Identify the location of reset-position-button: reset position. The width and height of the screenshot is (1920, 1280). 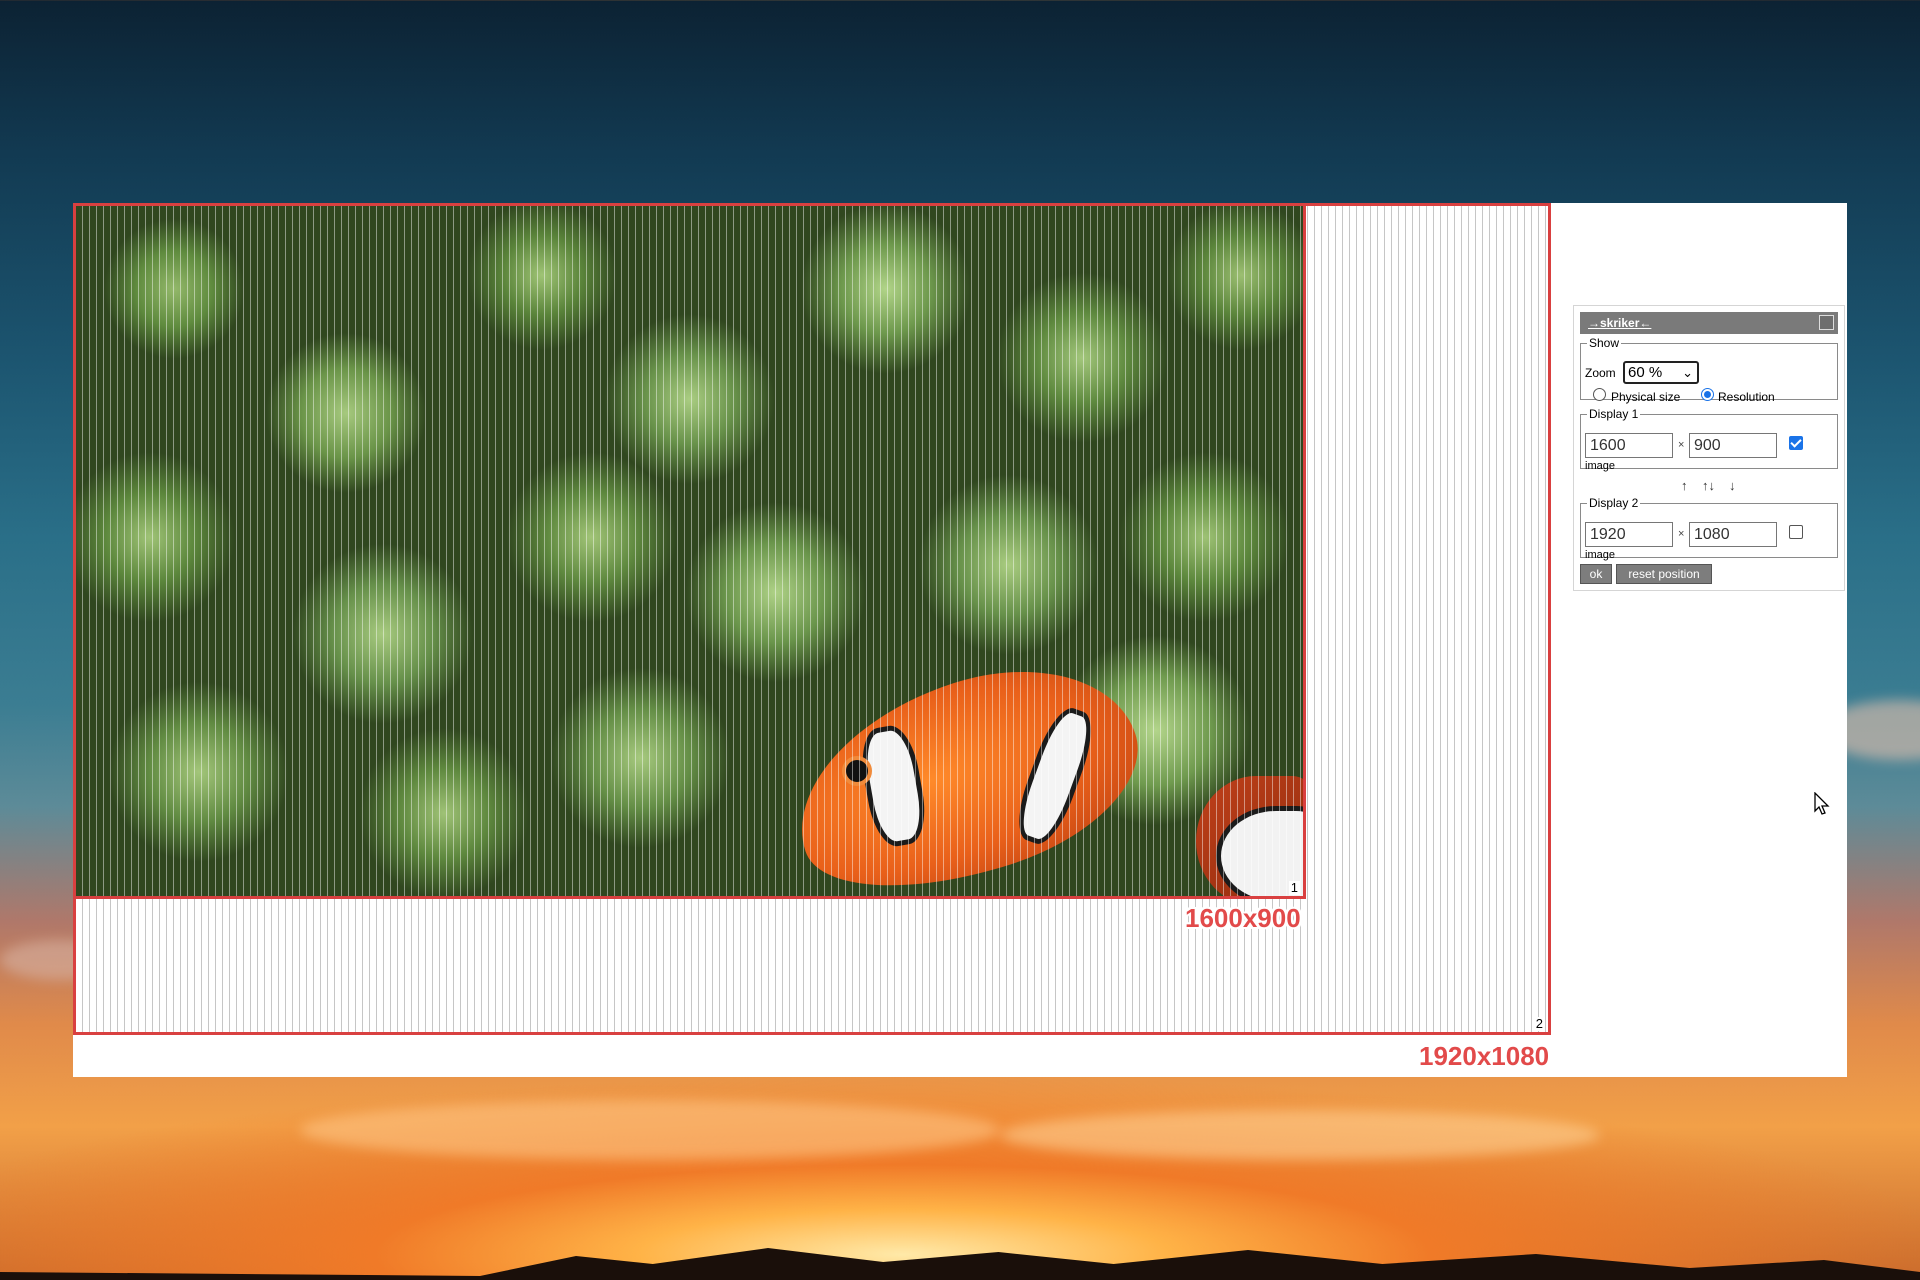
(1664, 574).